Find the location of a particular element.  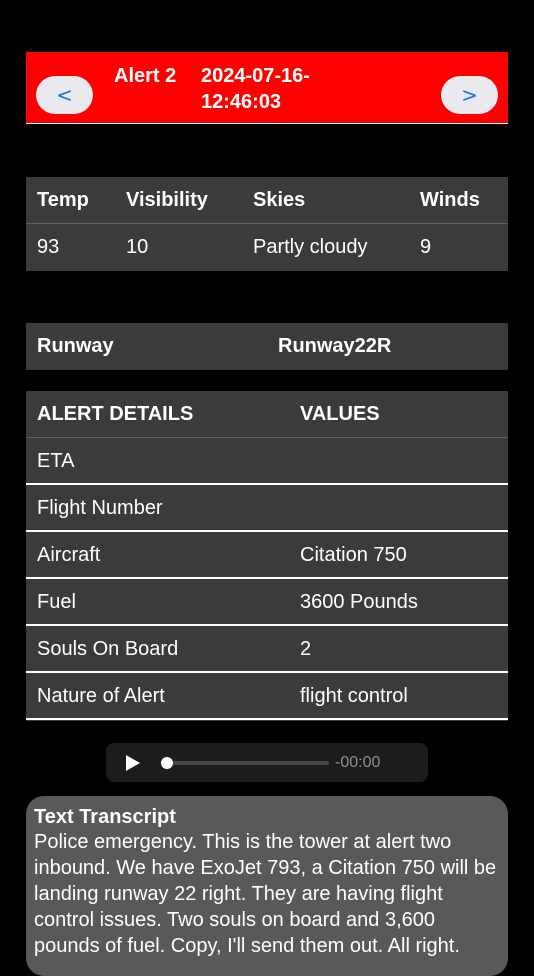

table-row: Fuel 3600 Pounds is located at coordinates (267, 602).